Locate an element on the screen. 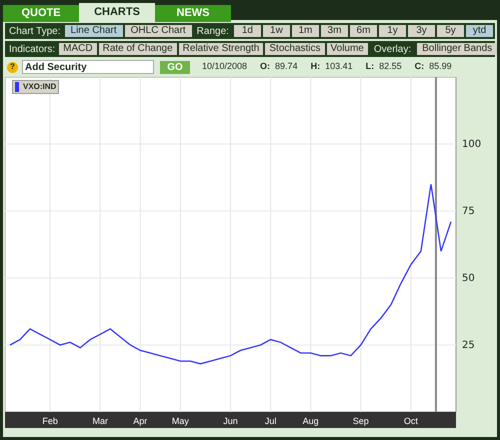 This screenshot has height=440, width=500. range-option: 5y is located at coordinates (450, 31).